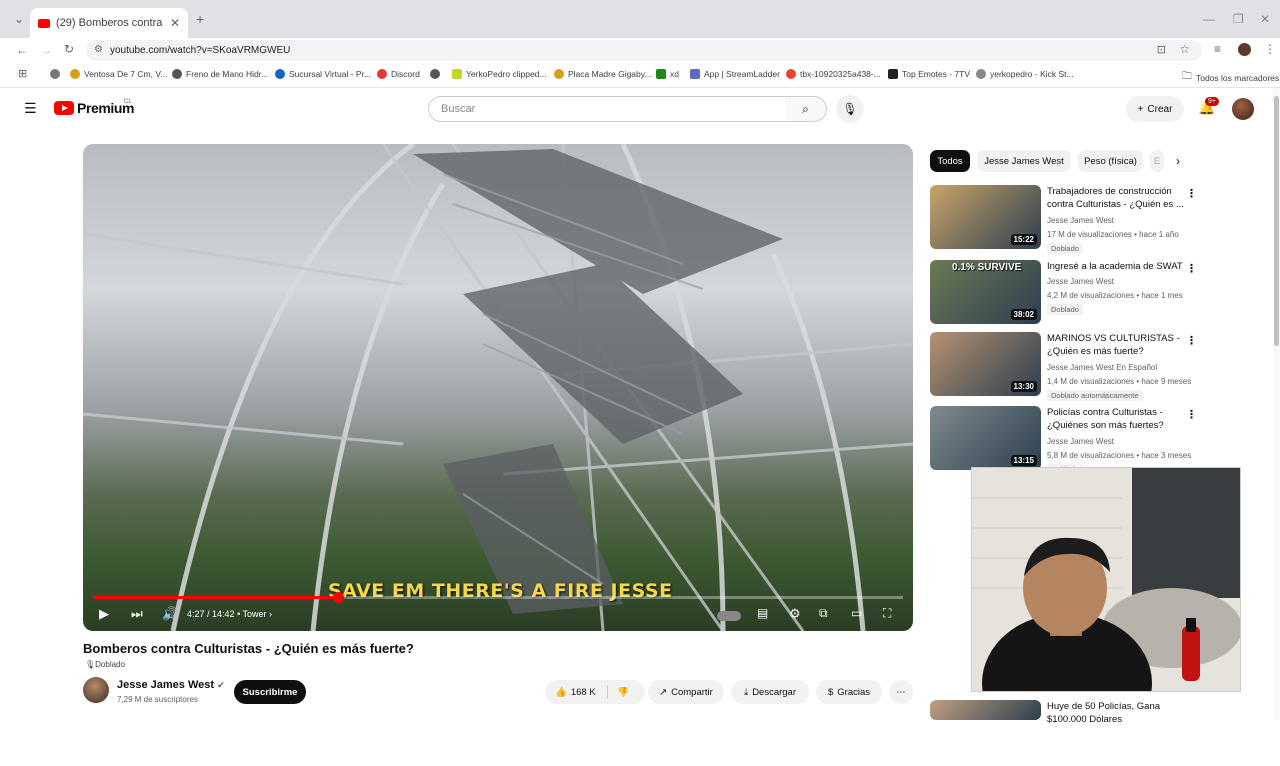 The height and width of the screenshot is (766, 1280). I want to click on recommendation-thumbnail: 15:22, so click(985, 217).